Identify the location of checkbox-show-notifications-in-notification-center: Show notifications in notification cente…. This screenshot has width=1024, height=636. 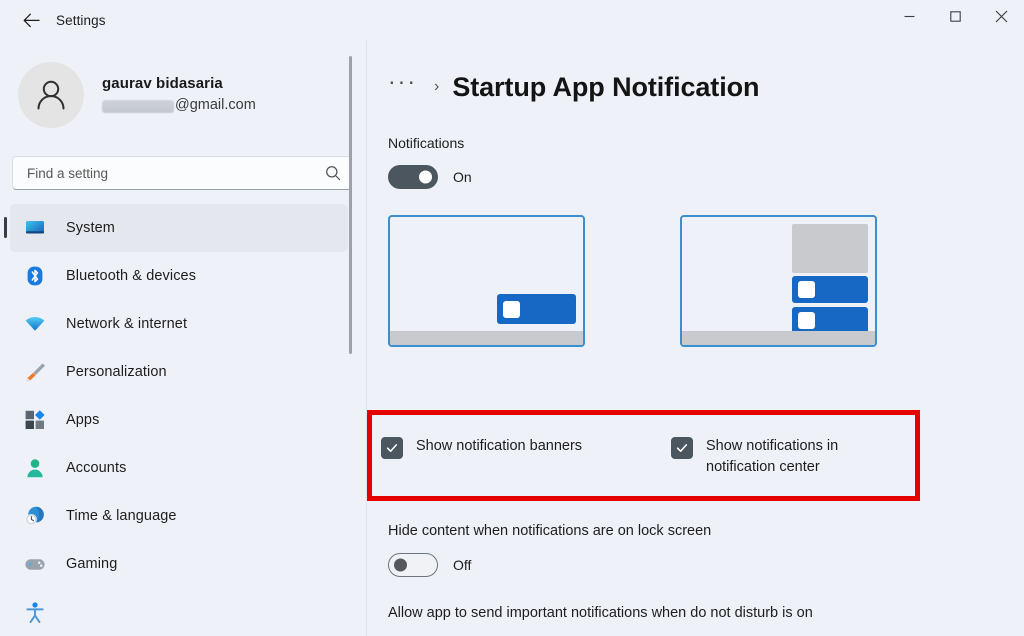
(781, 457).